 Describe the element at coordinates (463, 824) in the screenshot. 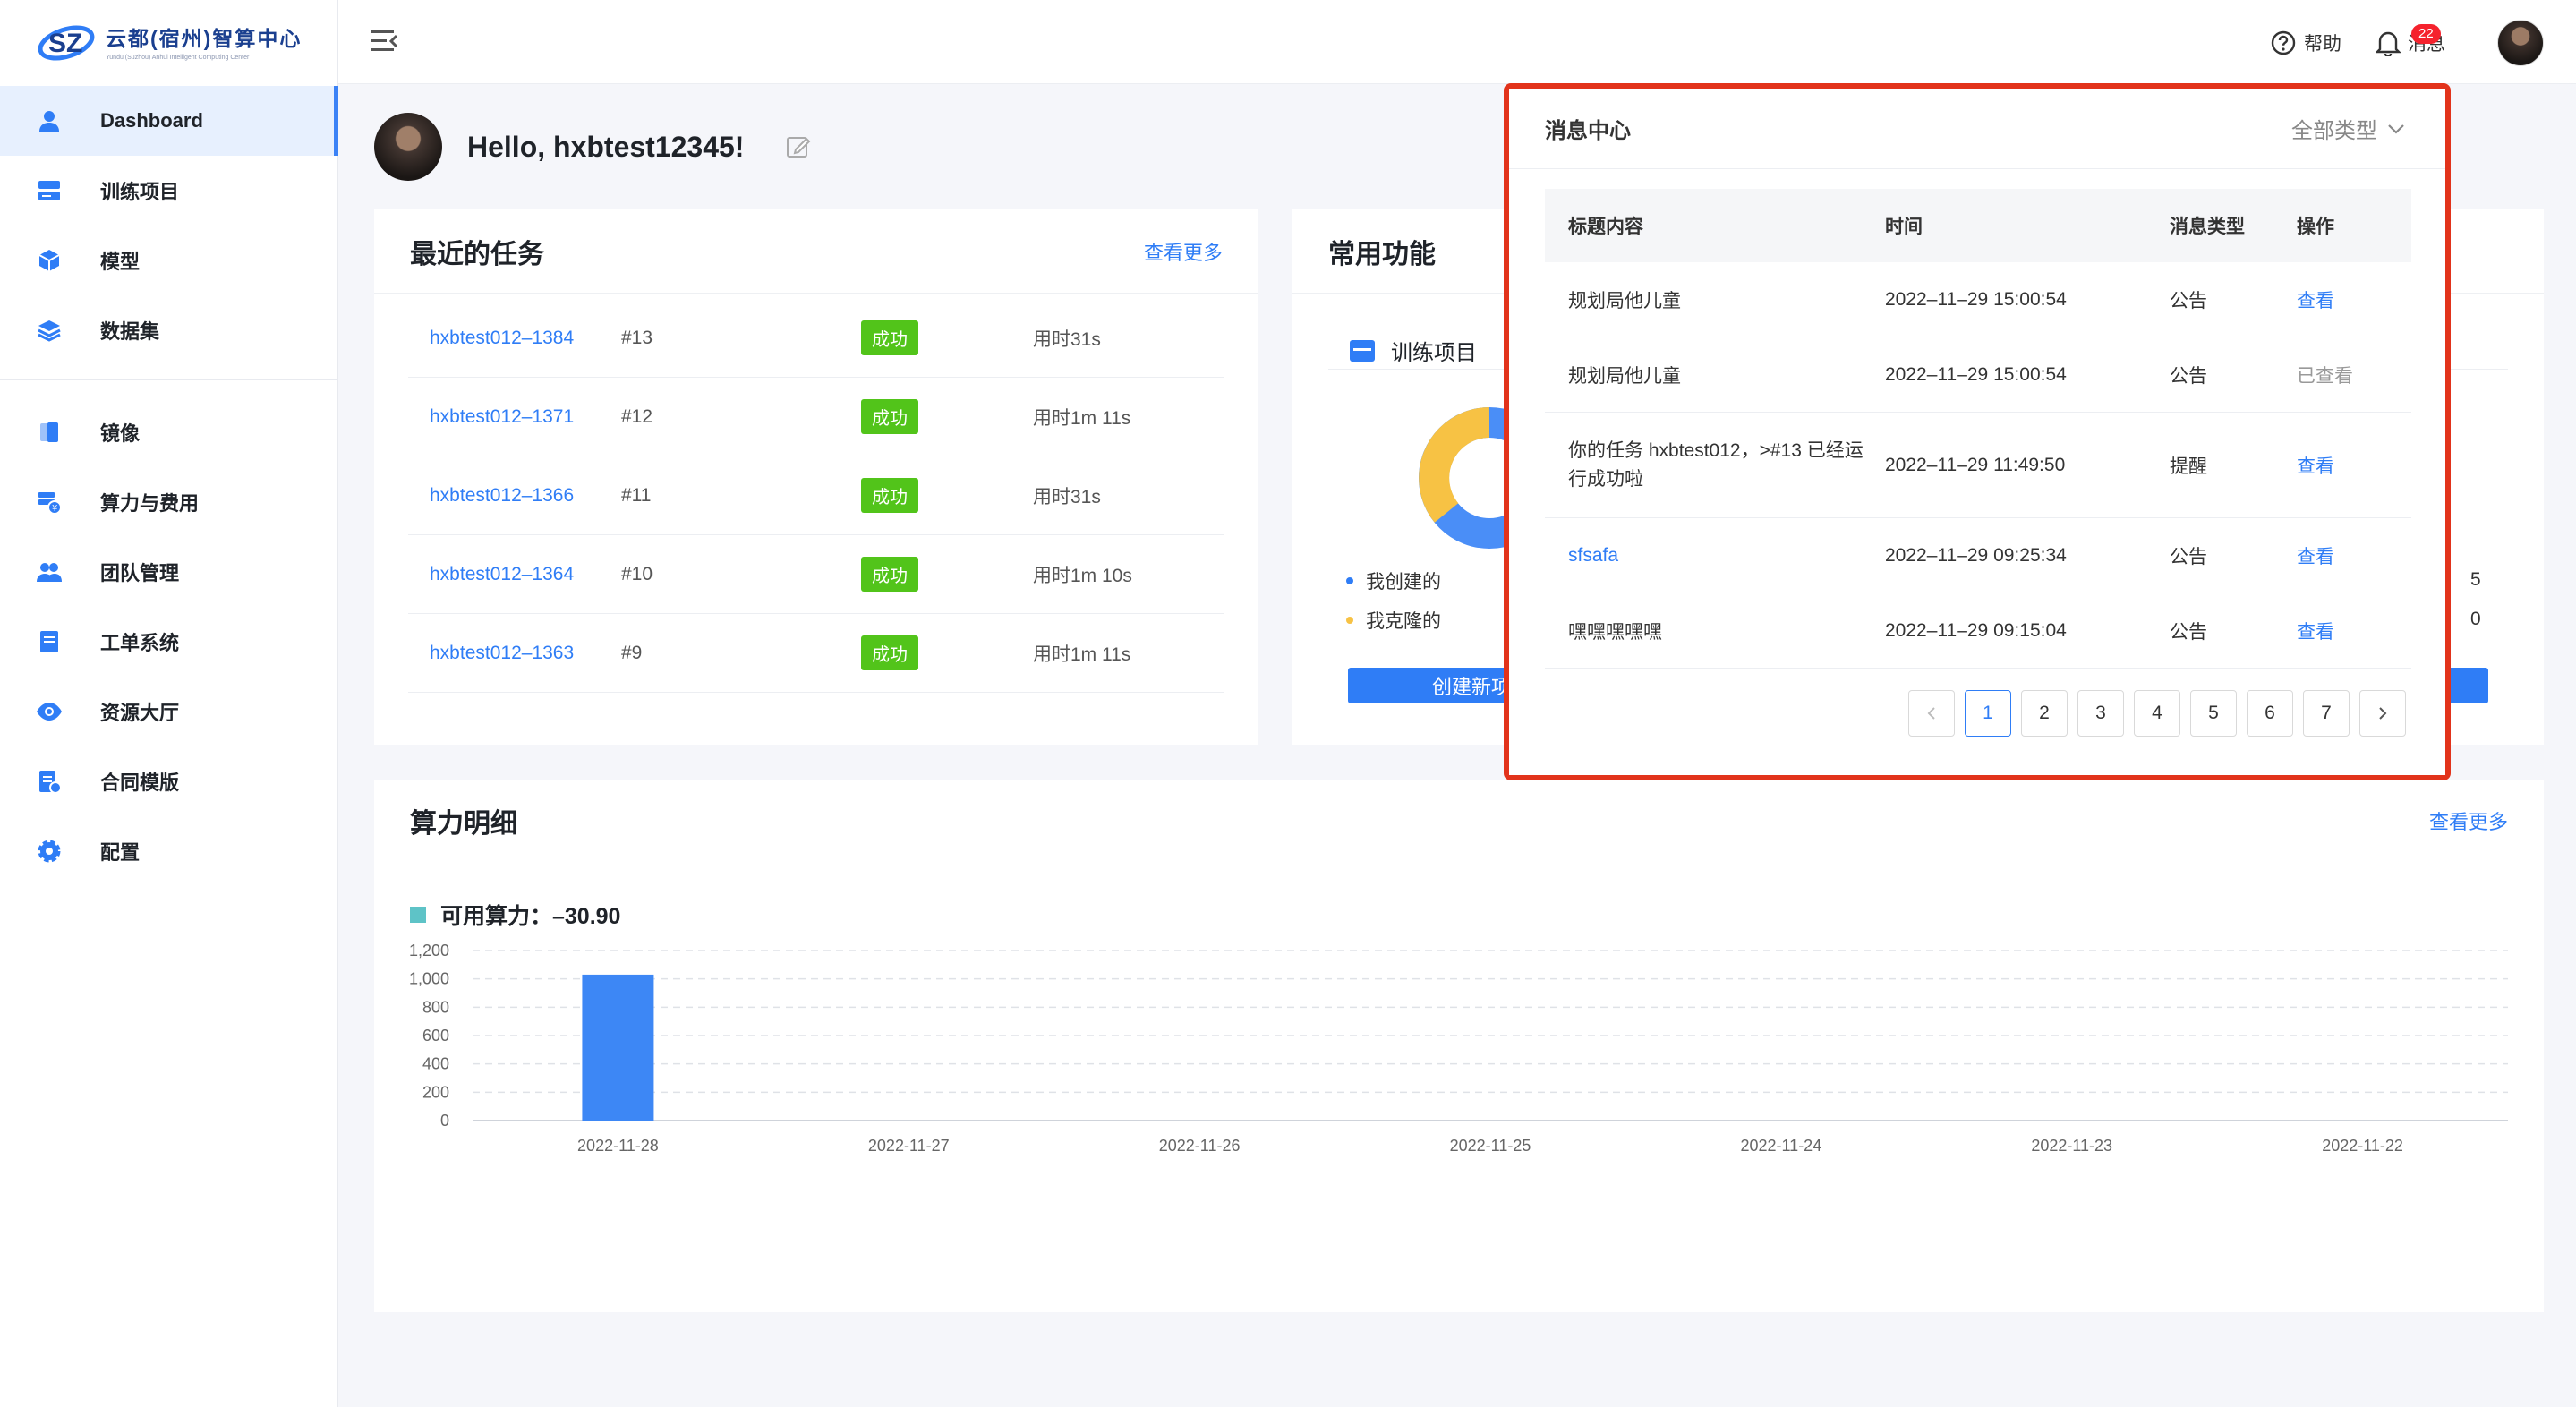

I see `compute-detail-title: 算力明细` at that location.